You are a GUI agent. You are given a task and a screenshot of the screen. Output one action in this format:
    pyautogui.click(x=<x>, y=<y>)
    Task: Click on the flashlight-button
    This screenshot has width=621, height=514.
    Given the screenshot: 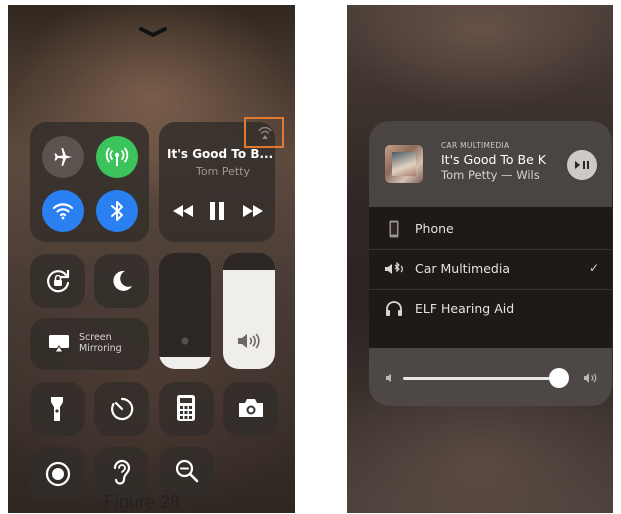 What is the action you would take?
    pyautogui.click(x=57, y=409)
    